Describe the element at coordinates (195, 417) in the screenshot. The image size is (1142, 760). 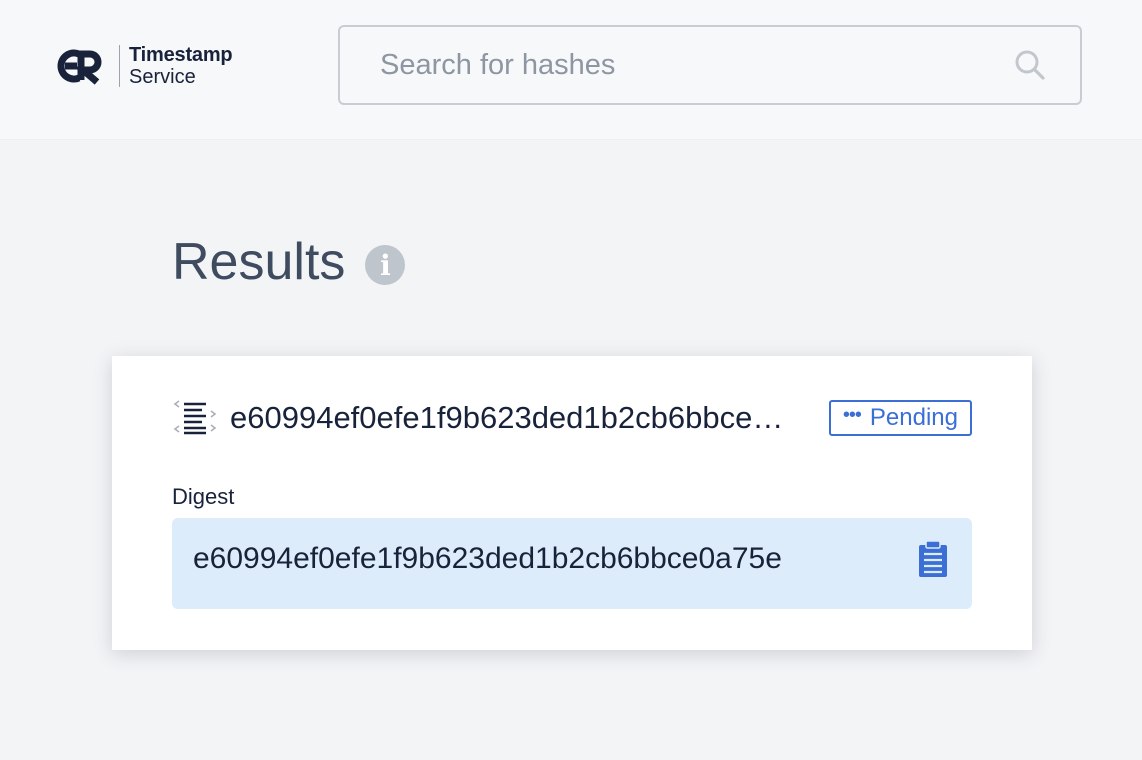
I see `hash-icon` at that location.